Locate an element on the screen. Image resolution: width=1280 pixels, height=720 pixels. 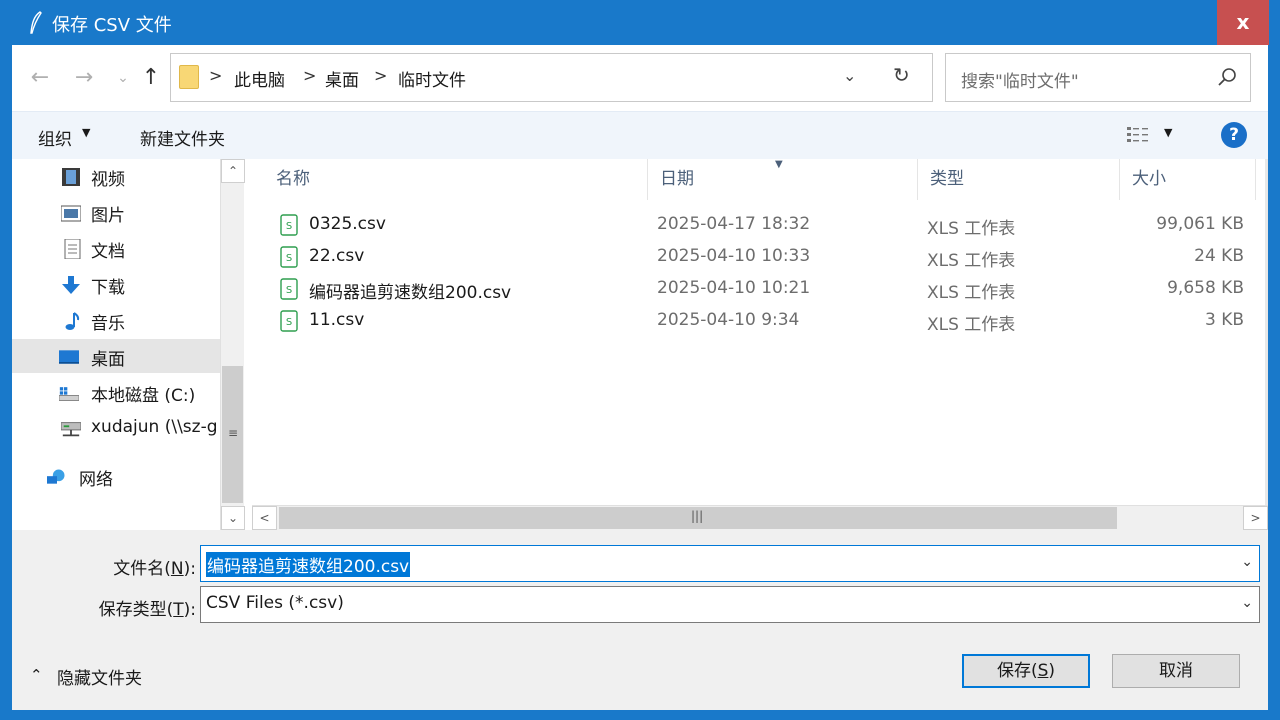
hide-folders-label: 隐藏文件夹 is located at coordinates (99, 679).